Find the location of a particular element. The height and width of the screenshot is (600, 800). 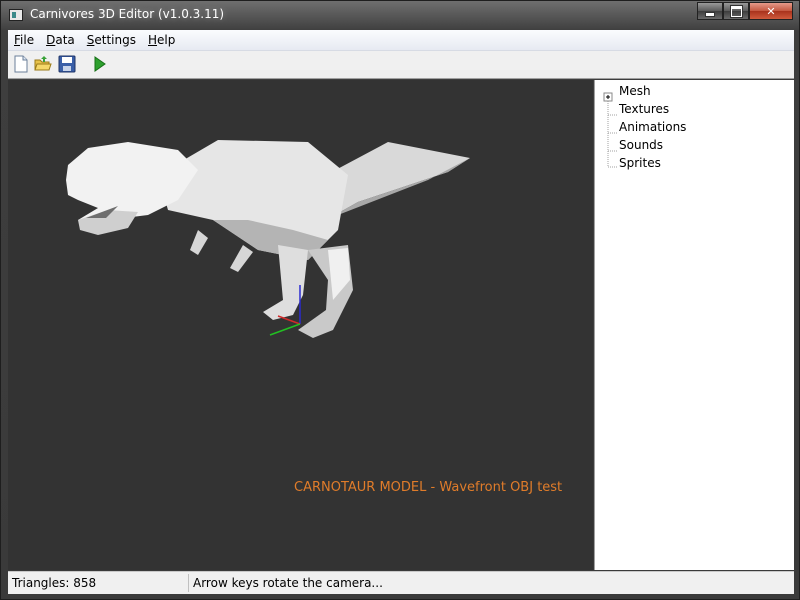

minimize-icon is located at coordinates (710, 14).